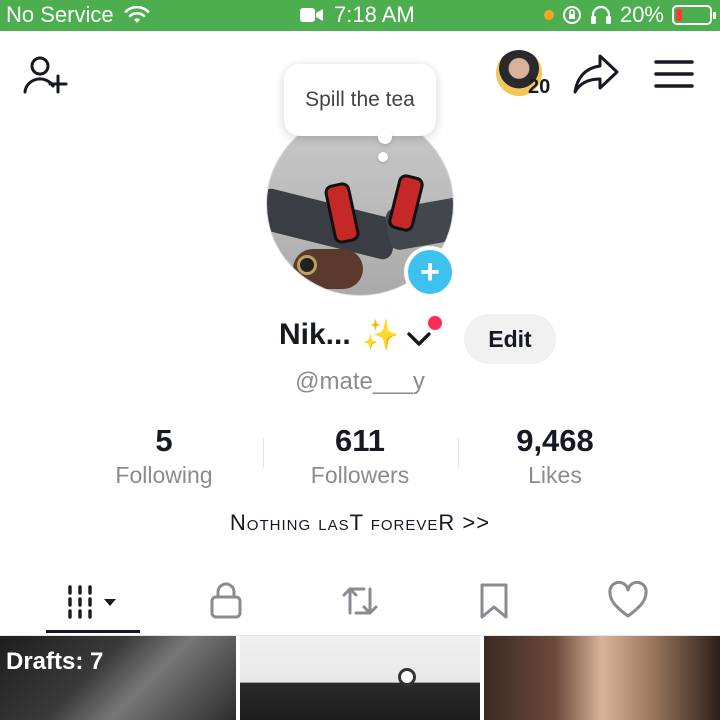 This screenshot has width=720, height=720. Describe the element at coordinates (510, 339) in the screenshot. I see `edit-profile-button: Edit` at that location.